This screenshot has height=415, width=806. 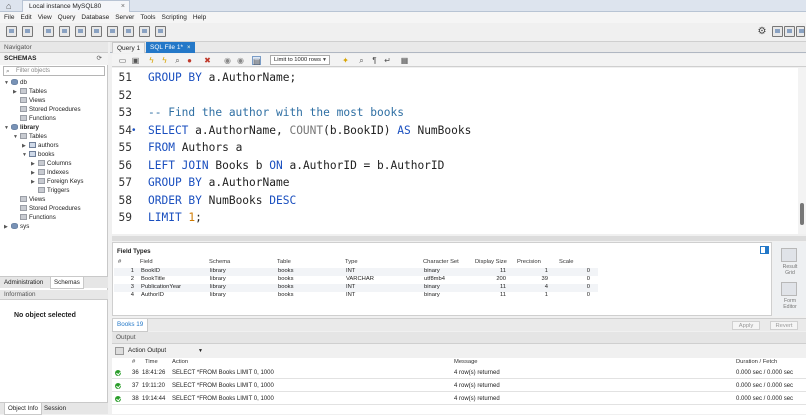 I want to click on limit-rows-select: Limit to 1000 rows ▼, so click(x=300, y=60).